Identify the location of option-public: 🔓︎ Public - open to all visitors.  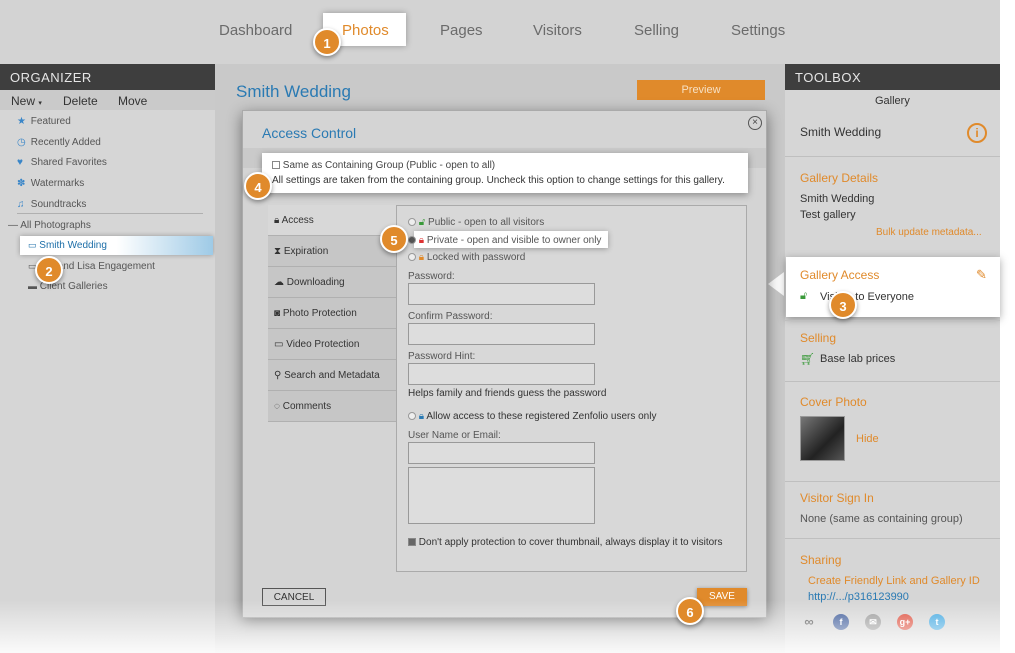
(476, 222).